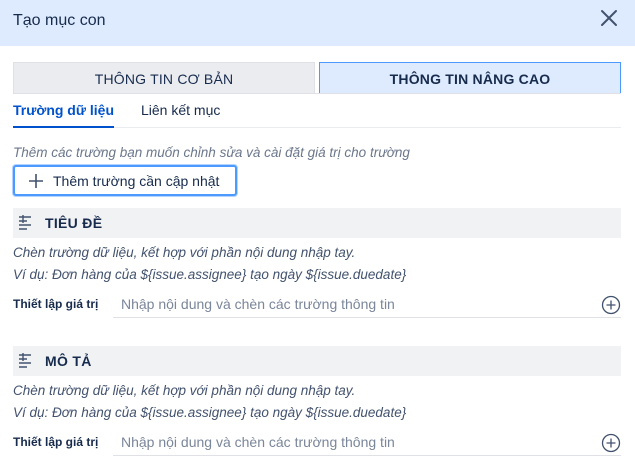 Image resolution: width=635 pixels, height=466 pixels. What do you see at coordinates (68, 361) in the screenshot?
I see `section-description-name: MÔ TẢ` at bounding box center [68, 361].